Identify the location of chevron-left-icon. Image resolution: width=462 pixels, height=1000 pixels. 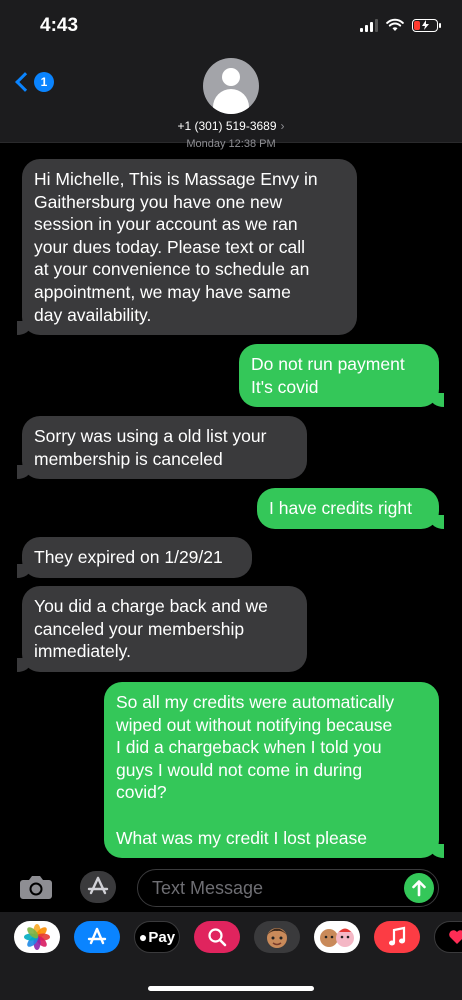
(25, 82).